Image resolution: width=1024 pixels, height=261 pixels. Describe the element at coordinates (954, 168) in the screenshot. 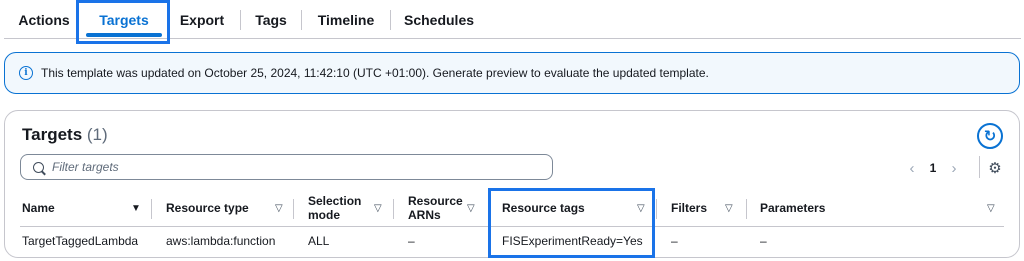

I see `next-page-icon: ›` at that location.